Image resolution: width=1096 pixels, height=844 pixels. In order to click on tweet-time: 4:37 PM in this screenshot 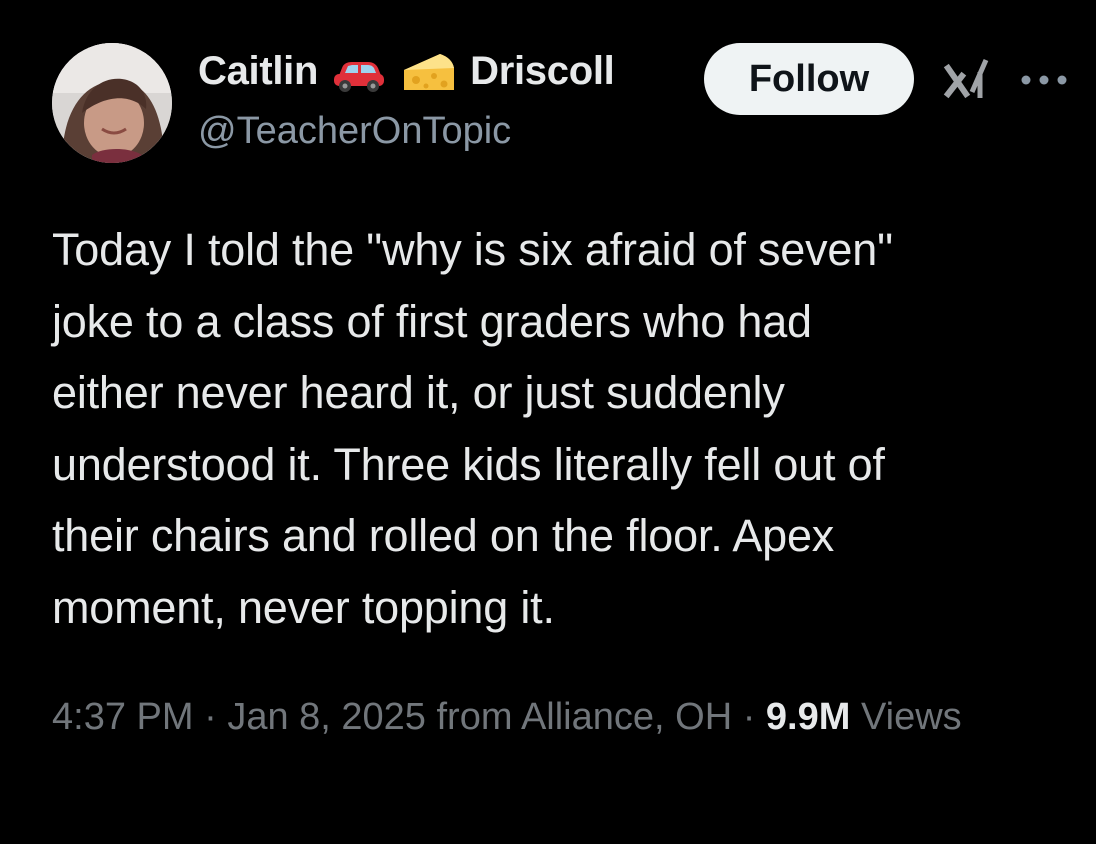, I will do `click(123, 717)`.